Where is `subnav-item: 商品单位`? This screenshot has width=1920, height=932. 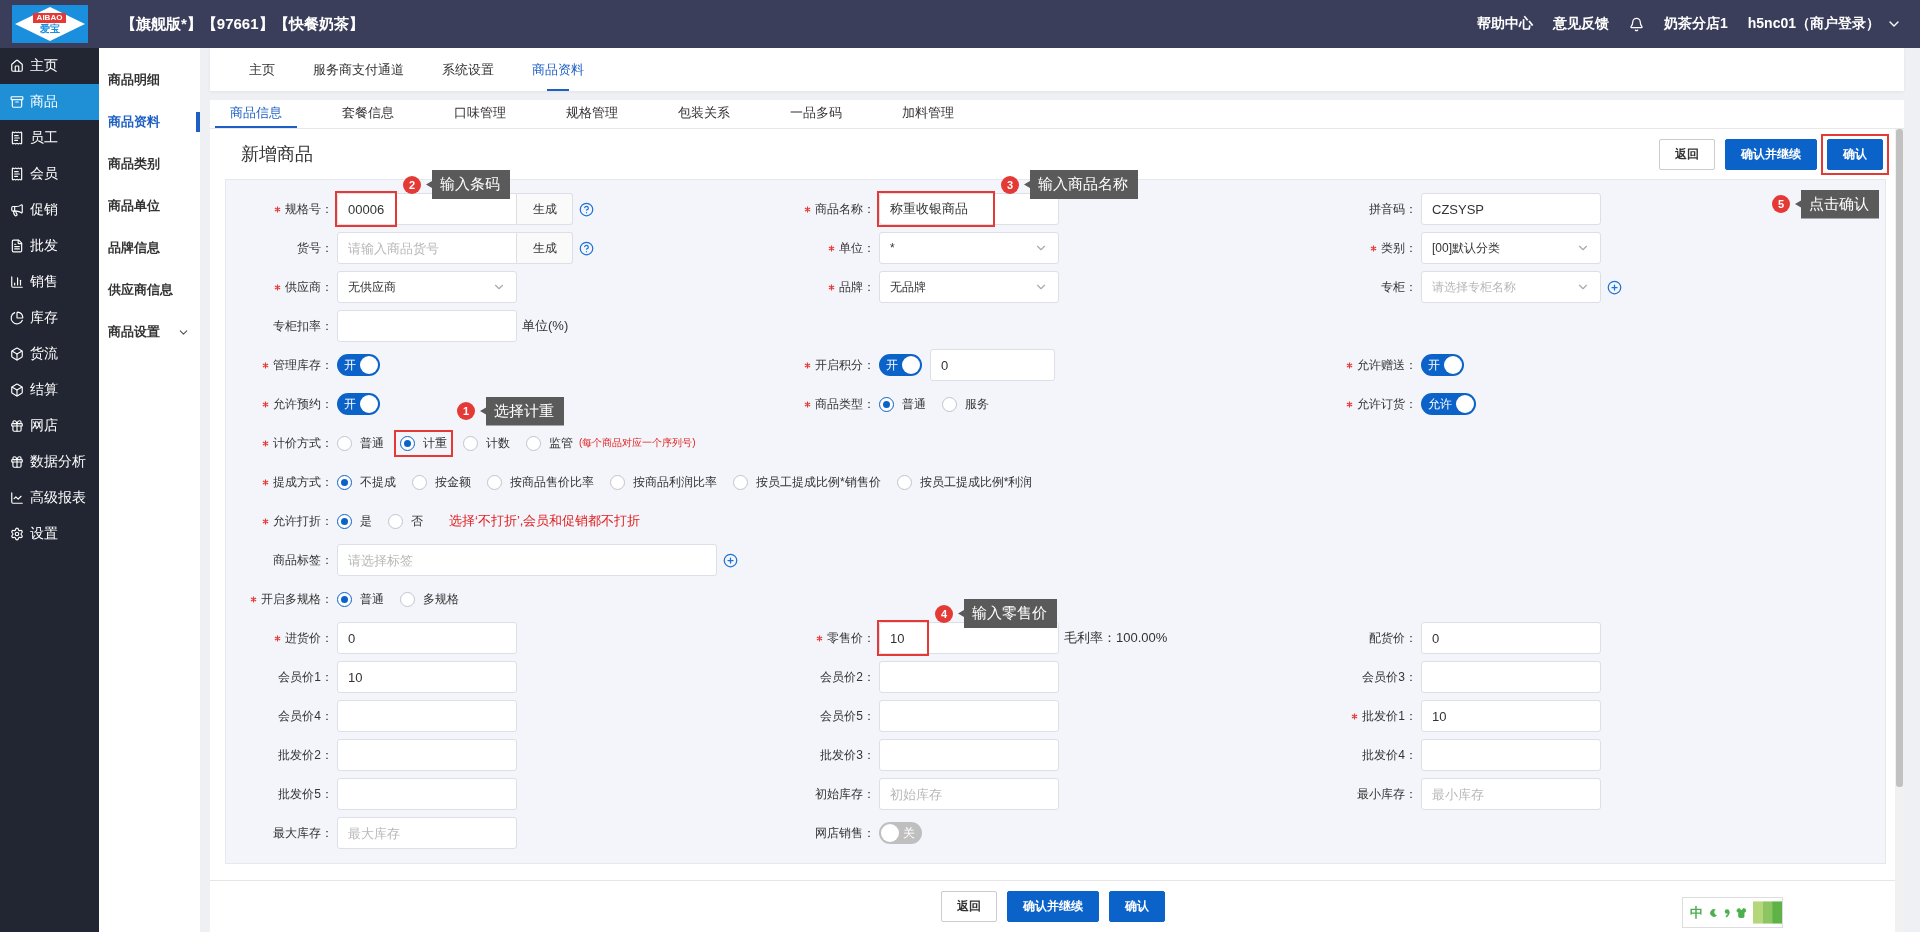 subnav-item: 商品单位 is located at coordinates (149, 206).